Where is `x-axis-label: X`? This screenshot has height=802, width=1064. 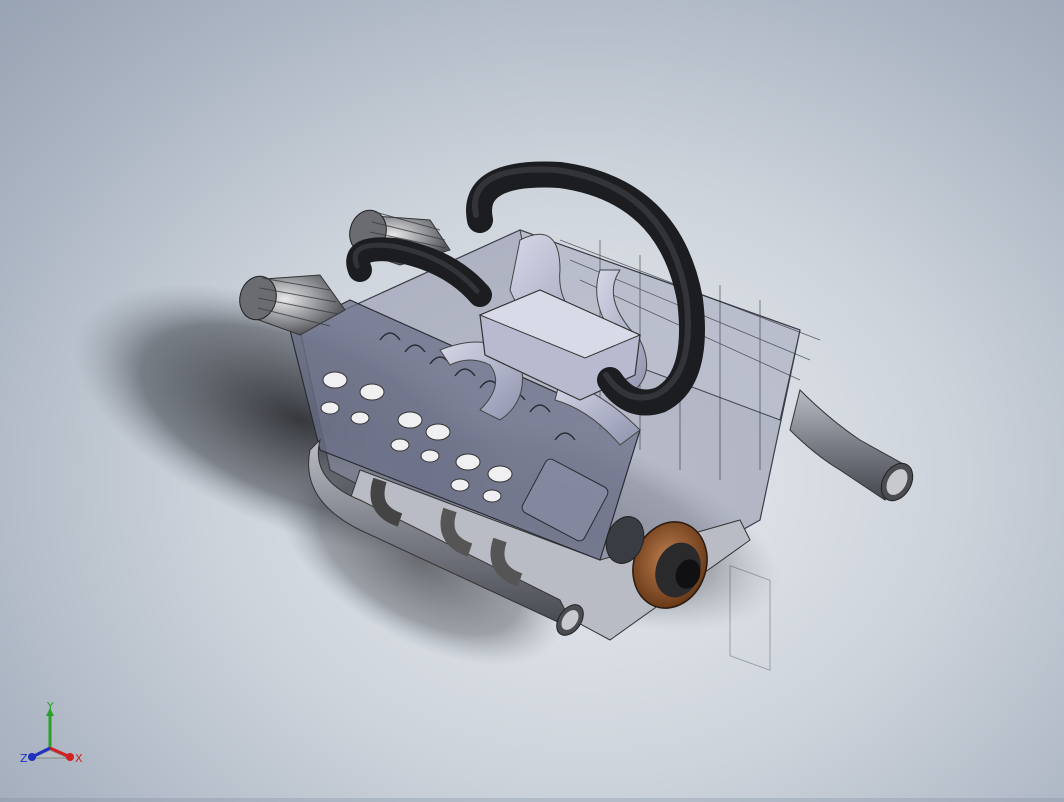
x-axis-label: X is located at coordinates (79, 758).